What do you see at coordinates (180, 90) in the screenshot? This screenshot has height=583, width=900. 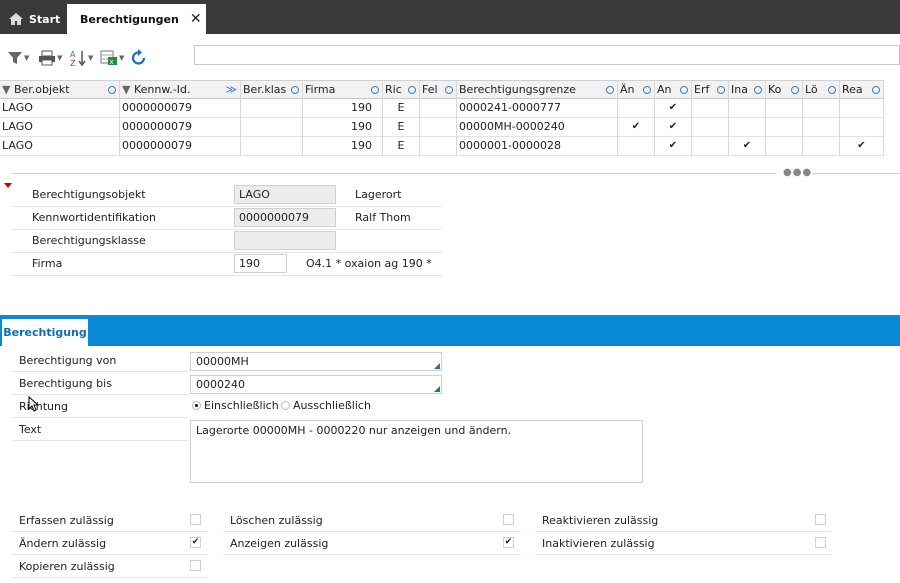 I see `col-kennw-id: ▼ Kennw.-Id. ≫` at bounding box center [180, 90].